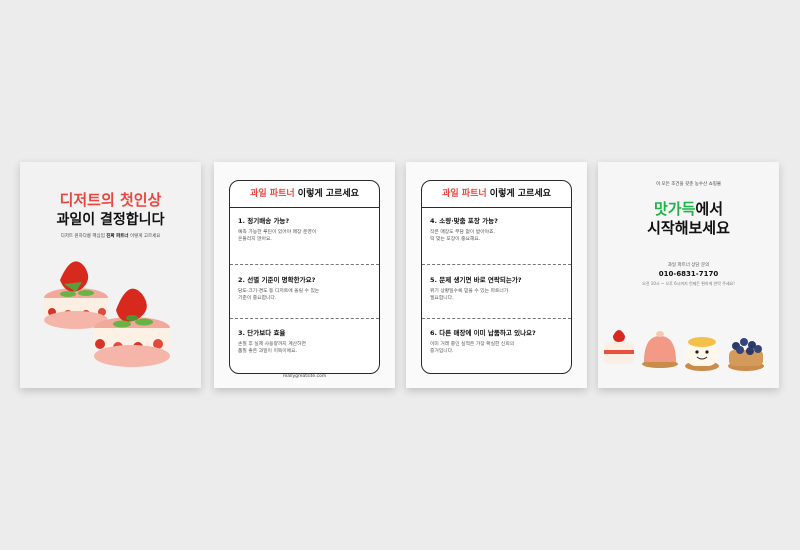 Image resolution: width=800 pixels, height=550 pixels. I want to click on consult-label: 과일 파트너 상담 문의, so click(688, 265).